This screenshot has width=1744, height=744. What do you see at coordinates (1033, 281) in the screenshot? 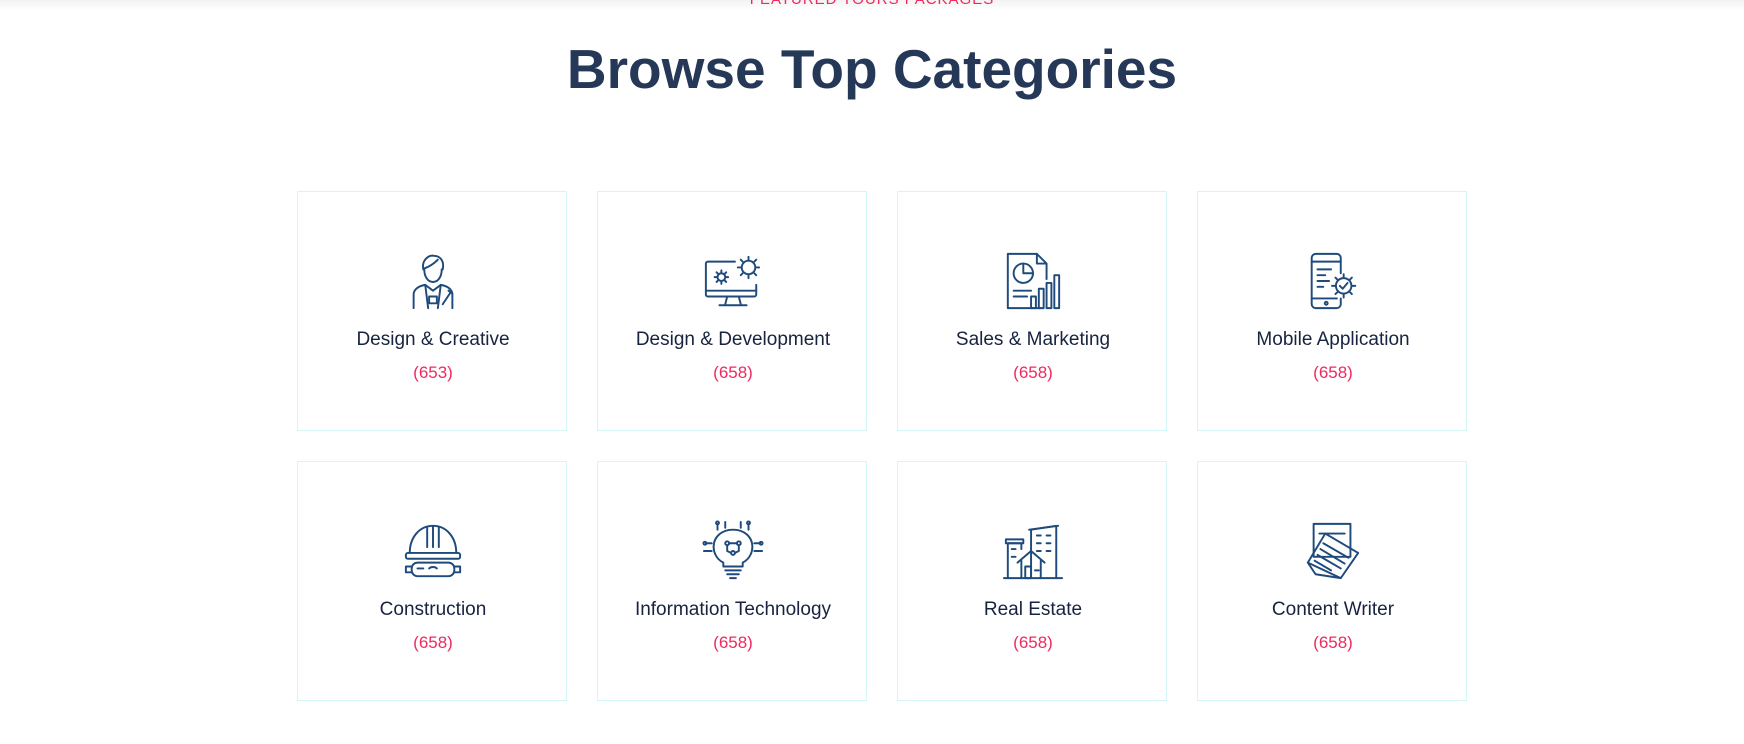
I see `report-chart-icon` at bounding box center [1033, 281].